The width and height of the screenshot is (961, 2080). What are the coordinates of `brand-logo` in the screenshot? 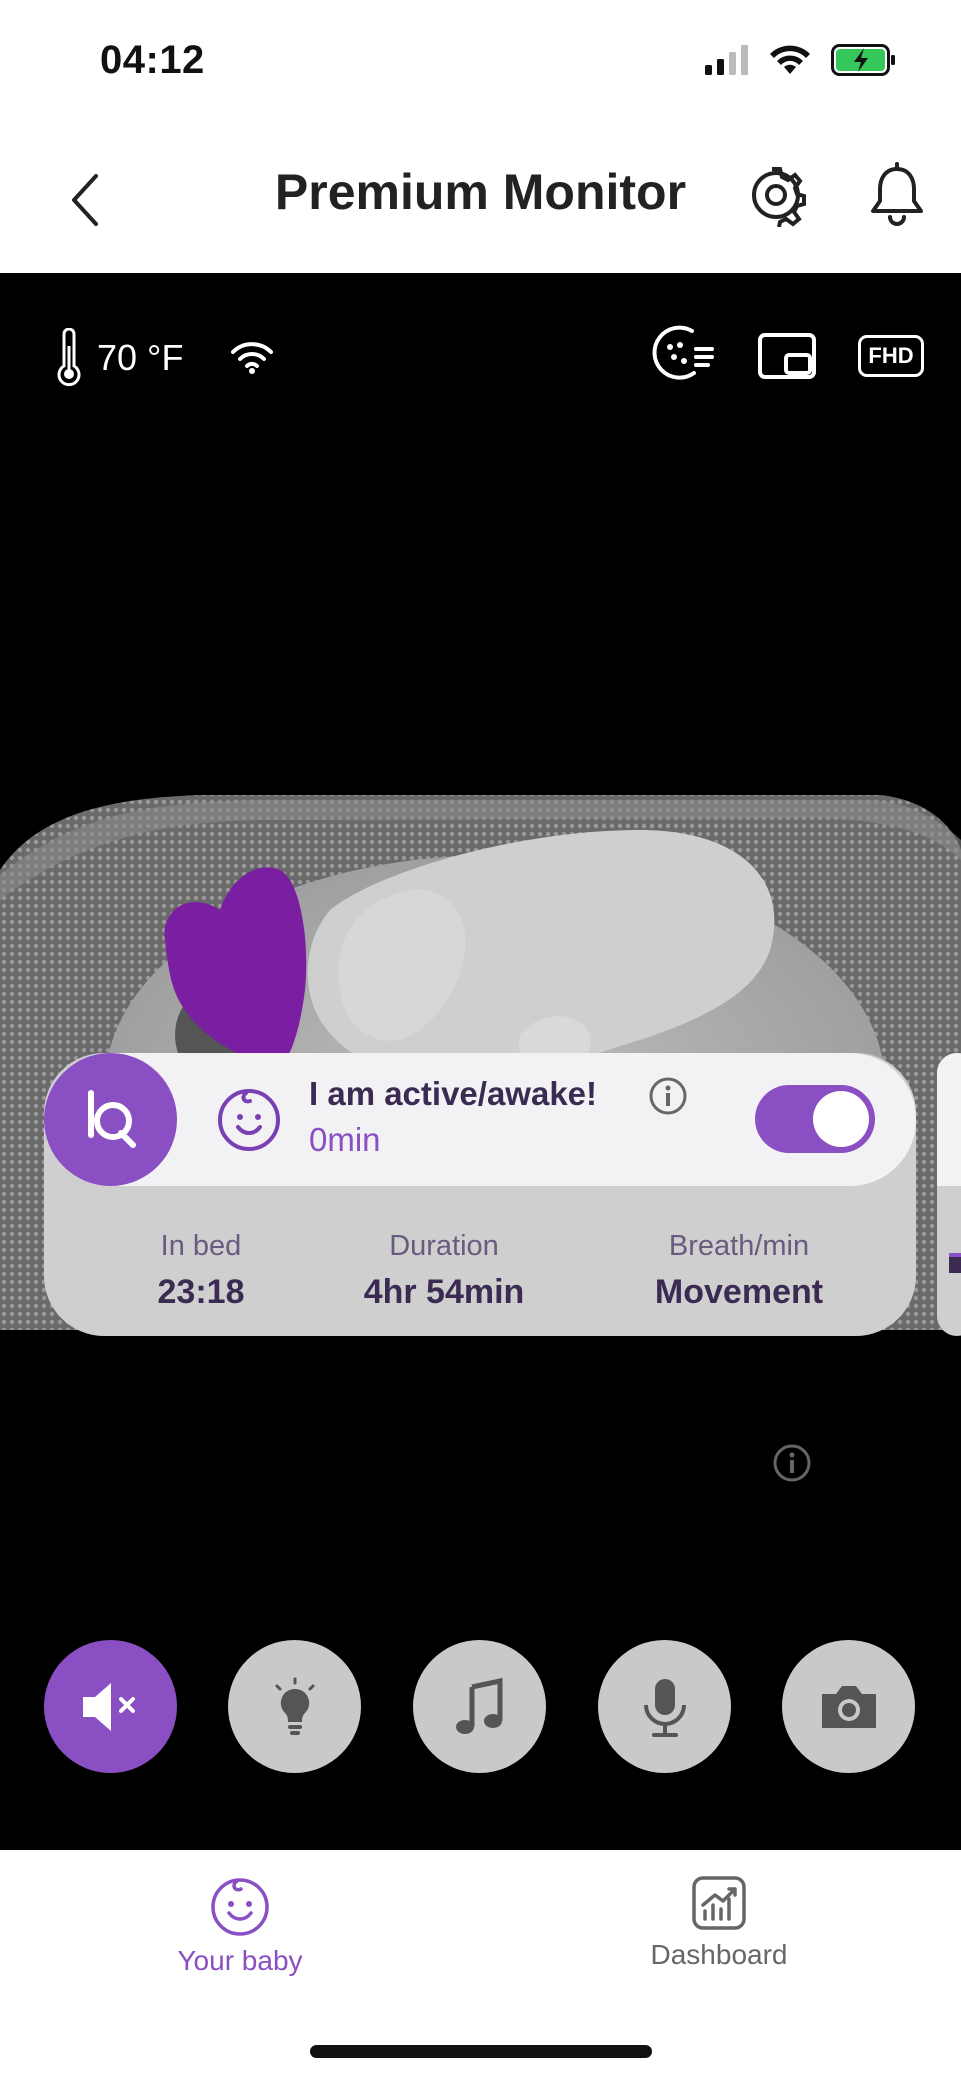 It's located at (110, 1119).